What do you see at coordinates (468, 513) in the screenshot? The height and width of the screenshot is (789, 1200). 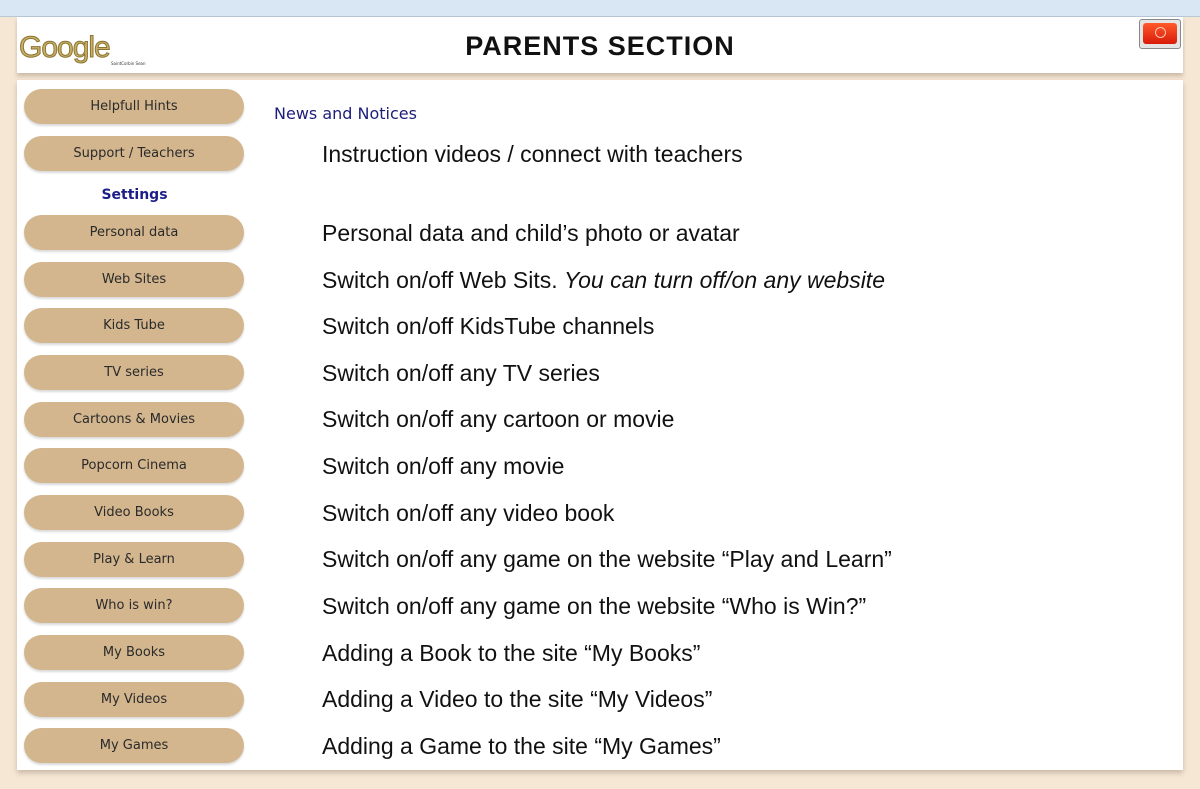 I see `desc-video-books: Switch on/off any video book` at bounding box center [468, 513].